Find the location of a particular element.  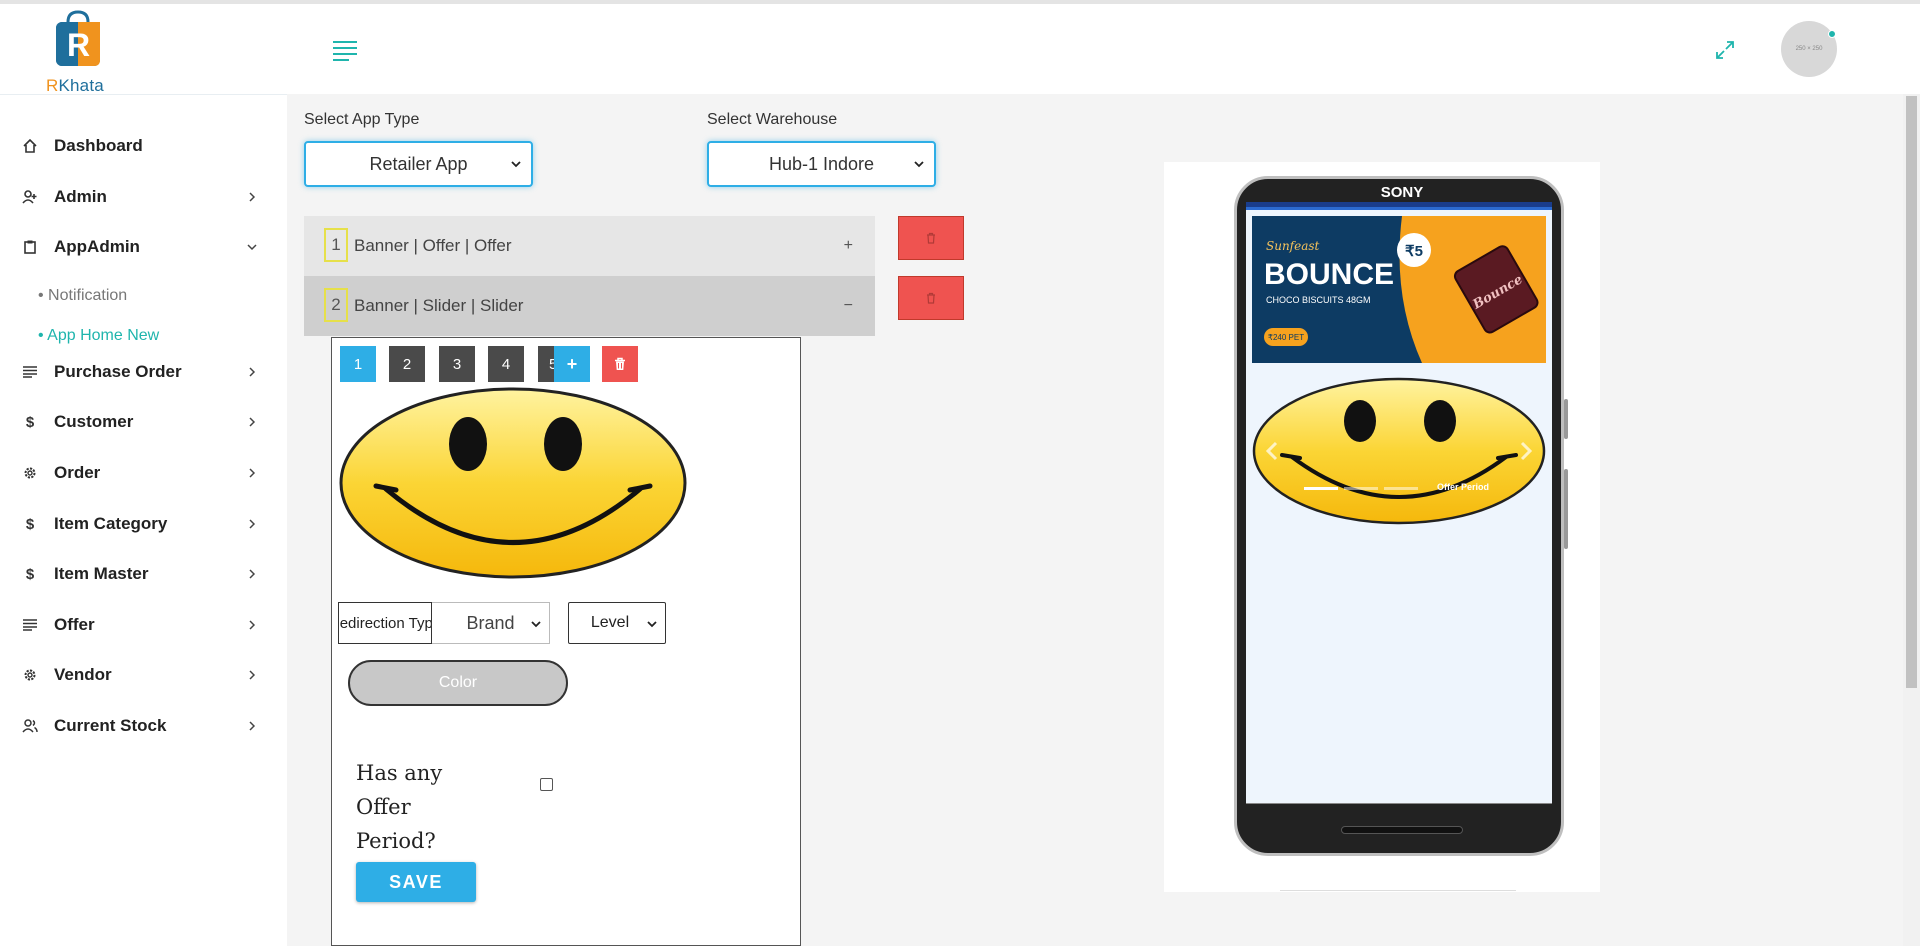

app-type-label: Select App Type is located at coordinates (362, 119).